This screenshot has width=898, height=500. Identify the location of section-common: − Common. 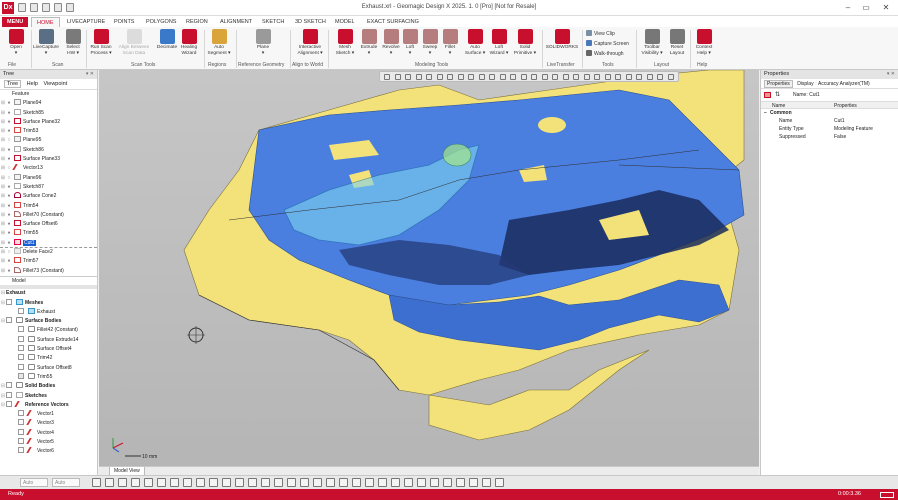
(829, 113).